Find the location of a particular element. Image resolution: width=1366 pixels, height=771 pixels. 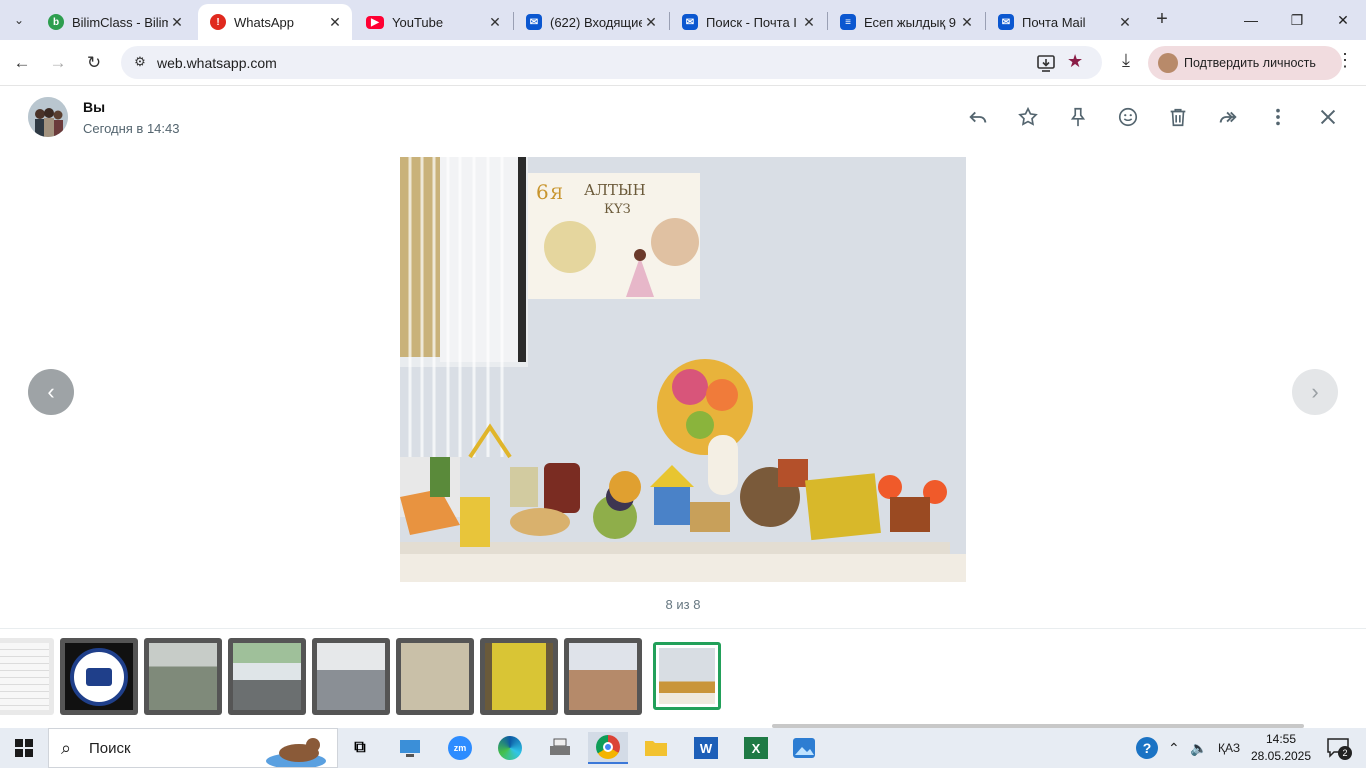

docs-icon: ≡ is located at coordinates (848, 22).